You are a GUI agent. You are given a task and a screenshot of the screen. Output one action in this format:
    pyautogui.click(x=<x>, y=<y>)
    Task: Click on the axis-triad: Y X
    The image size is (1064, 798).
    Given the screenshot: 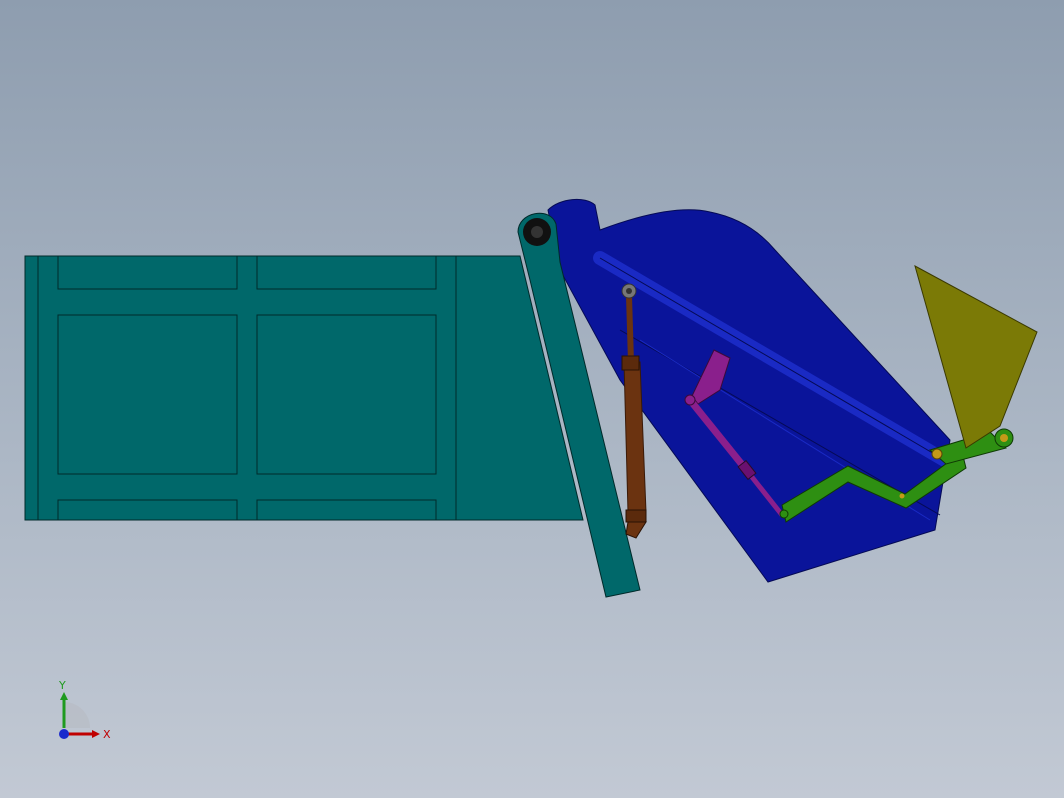 What is the action you would take?
    pyautogui.click(x=84, y=710)
    